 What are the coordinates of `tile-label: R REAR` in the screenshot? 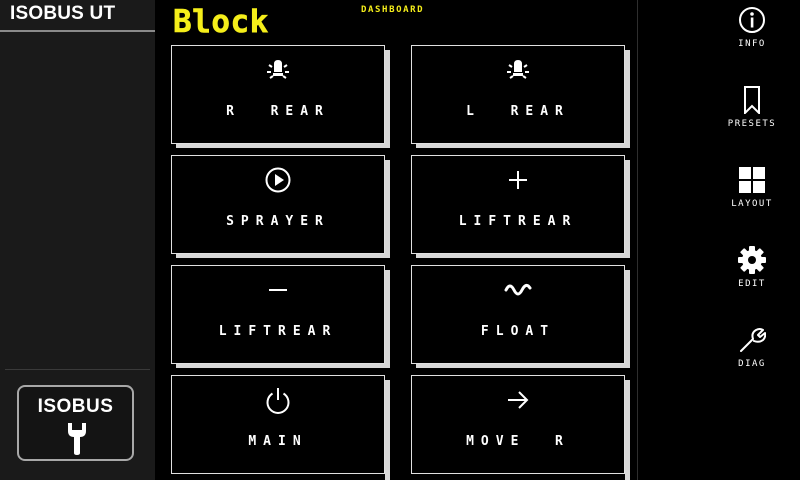 It's located at (278, 111).